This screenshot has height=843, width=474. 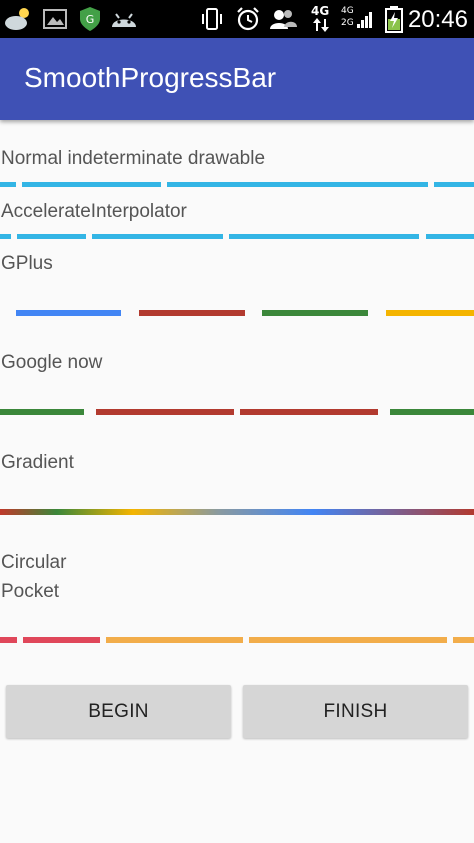 I want to click on gallery-icon, so click(x=55, y=19).